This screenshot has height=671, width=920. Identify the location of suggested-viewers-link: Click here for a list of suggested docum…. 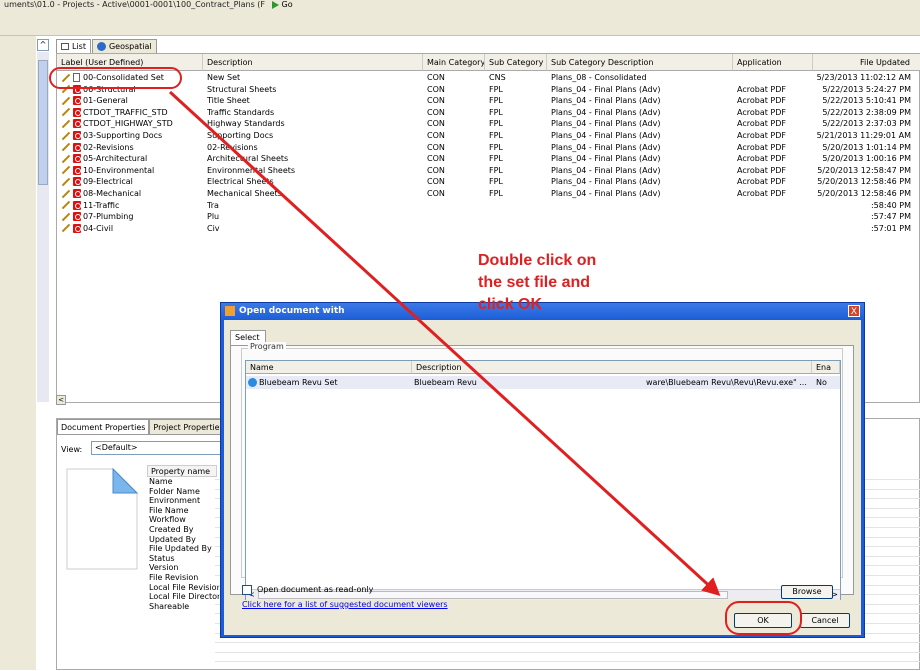
(345, 604).